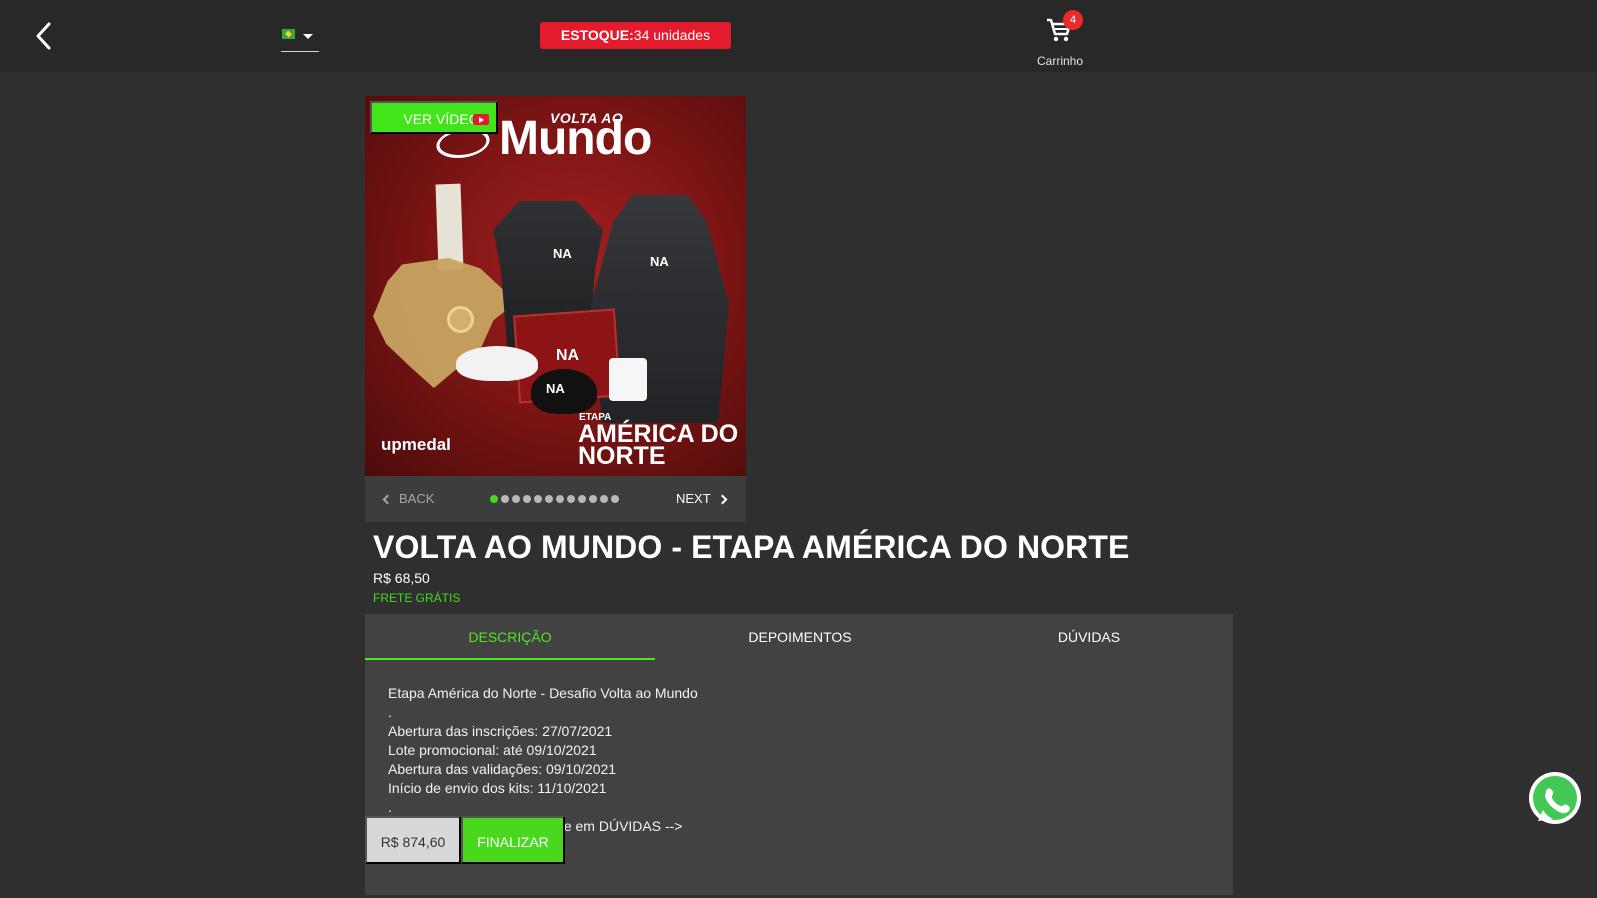 This screenshot has height=898, width=1597. What do you see at coordinates (417, 598) in the screenshot?
I see `free-shipping-label: FRETE GRÁTIS` at bounding box center [417, 598].